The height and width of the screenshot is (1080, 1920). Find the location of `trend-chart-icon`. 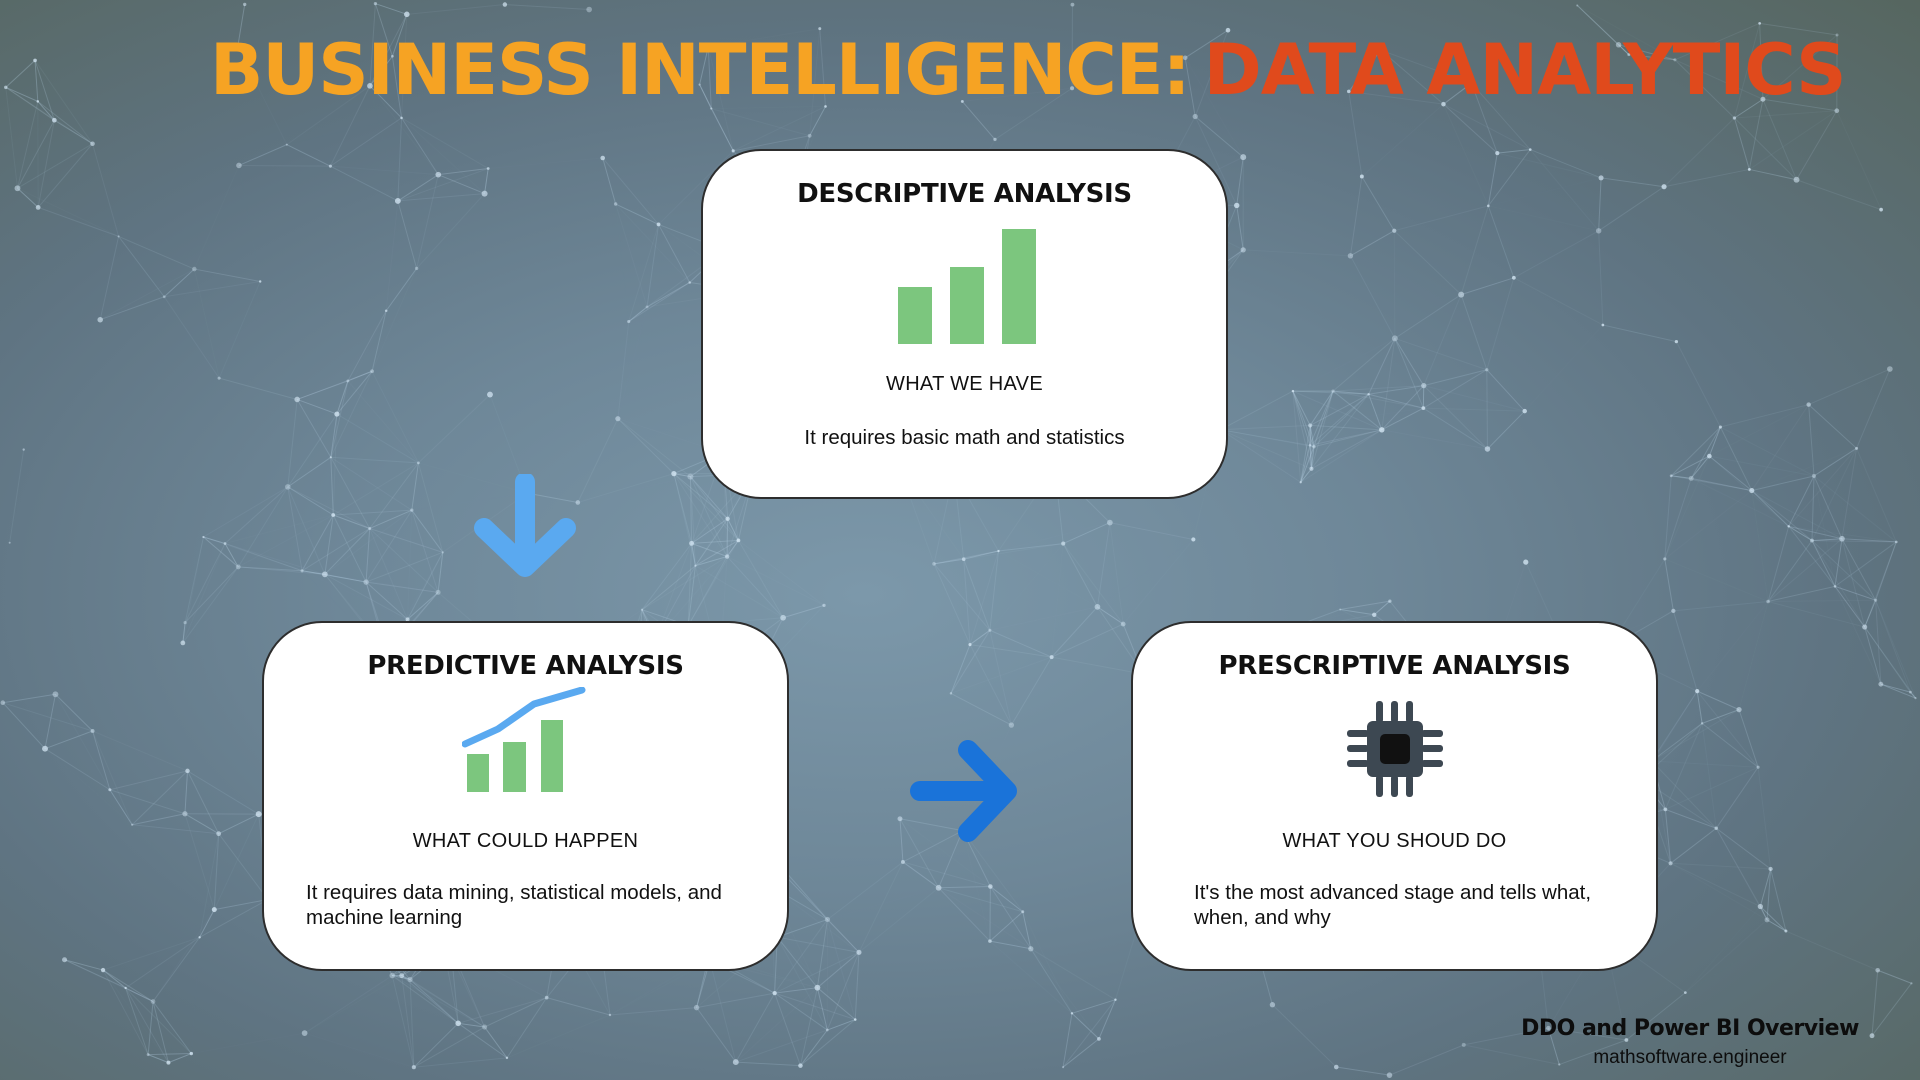

trend-chart-icon is located at coordinates (524, 739).